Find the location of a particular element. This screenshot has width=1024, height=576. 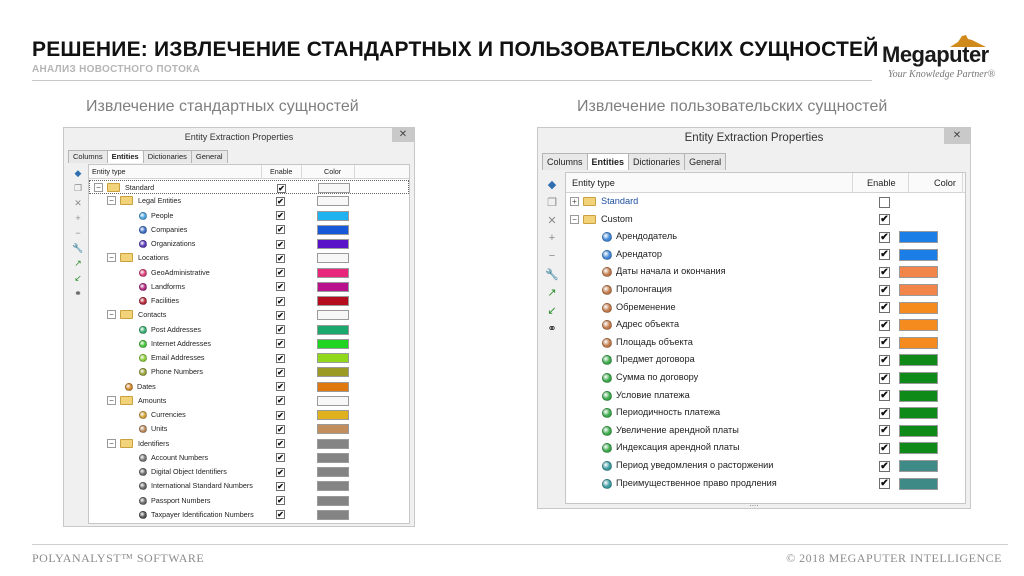

tree-entity-row: Internet Addresses ✔ is located at coordinates (249, 344).